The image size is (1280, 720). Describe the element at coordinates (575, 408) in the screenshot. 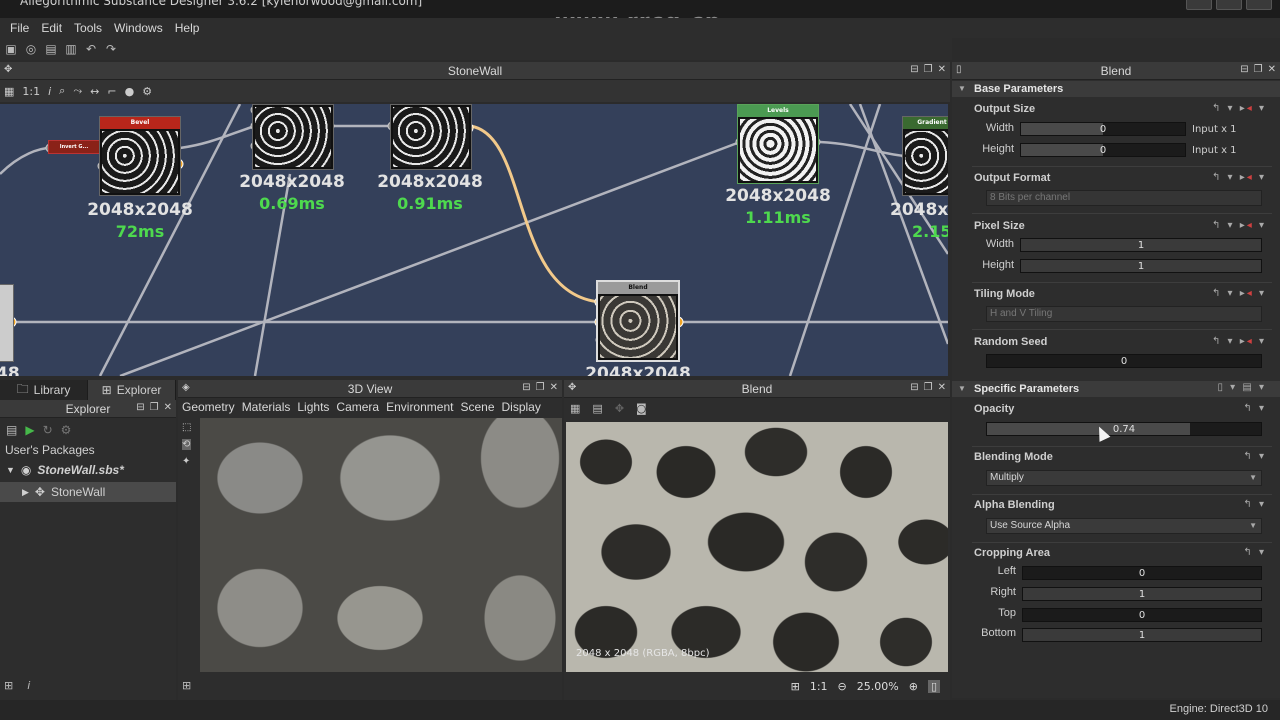

I see `grid-icon: ▦` at that location.